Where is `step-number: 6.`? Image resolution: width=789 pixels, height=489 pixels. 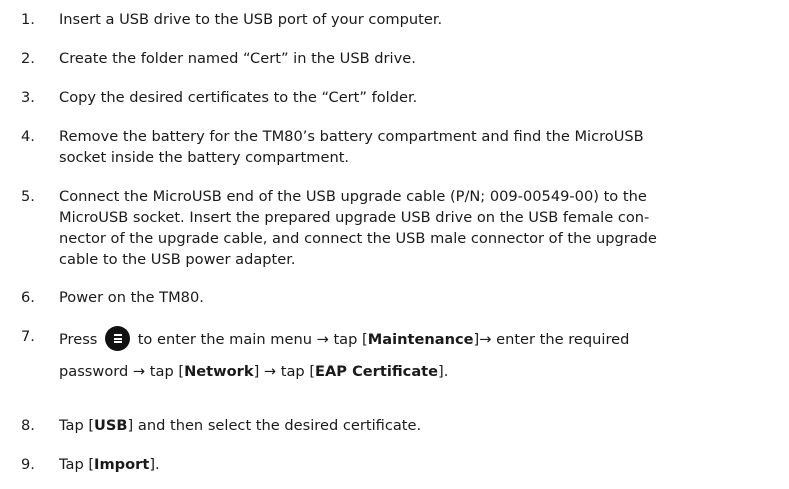
step-number: 6. is located at coordinates (28, 297).